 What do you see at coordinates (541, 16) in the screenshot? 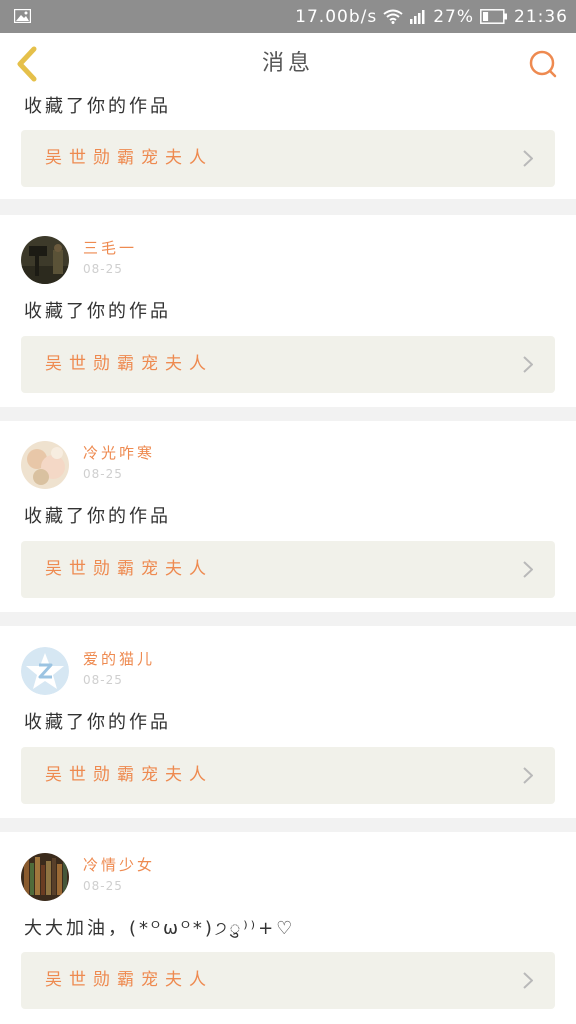
I see `clock: 21:36` at bounding box center [541, 16].